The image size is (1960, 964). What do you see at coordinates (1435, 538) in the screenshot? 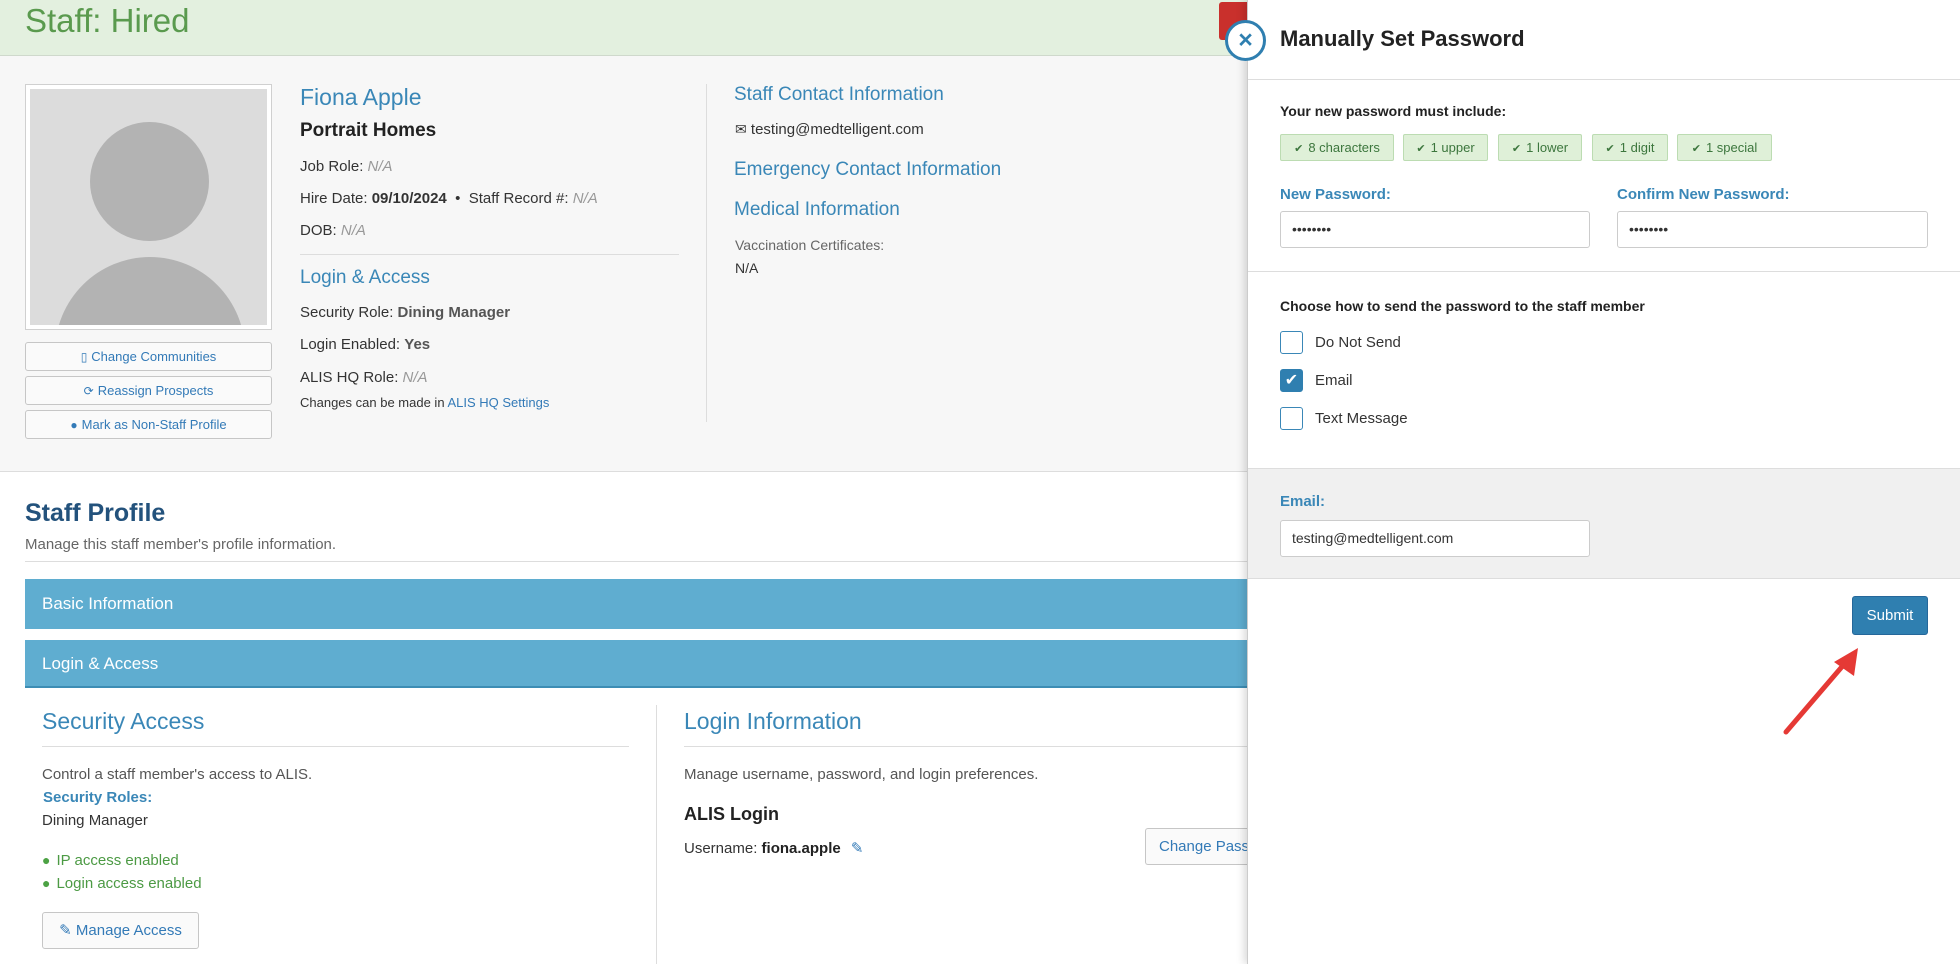
I see `email-input: testing@medtelligent.com` at bounding box center [1435, 538].